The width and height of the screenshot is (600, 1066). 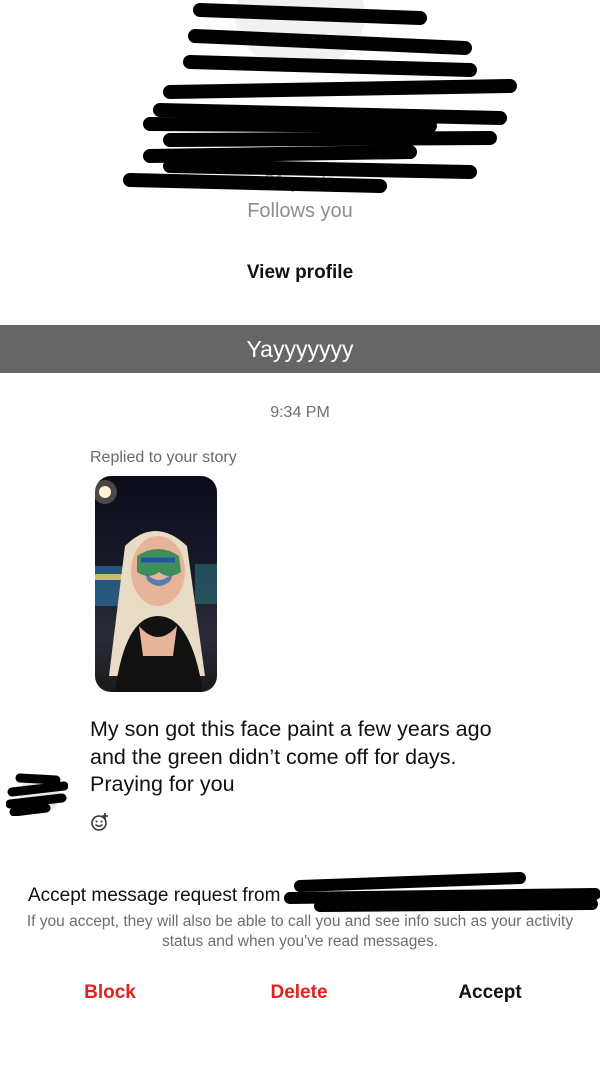 I want to click on delete-button: Delete, so click(x=299, y=996).